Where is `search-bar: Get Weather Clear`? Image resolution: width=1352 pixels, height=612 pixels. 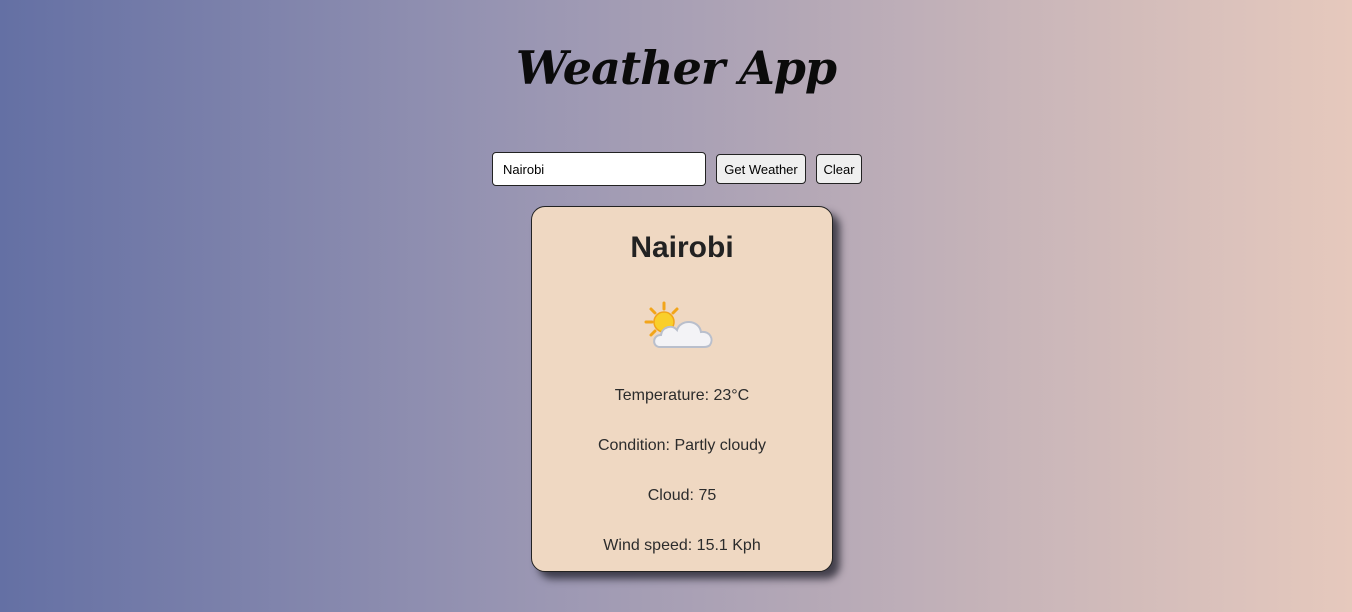 search-bar: Get Weather Clear is located at coordinates (677, 169).